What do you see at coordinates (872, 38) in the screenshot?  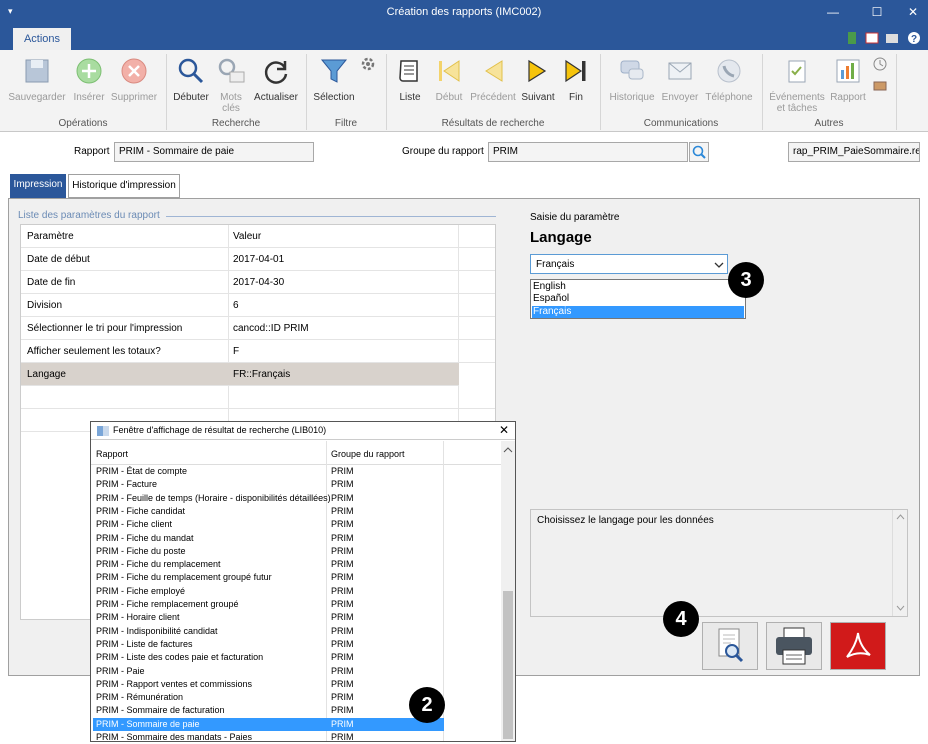 I see `calendar-icon` at bounding box center [872, 38].